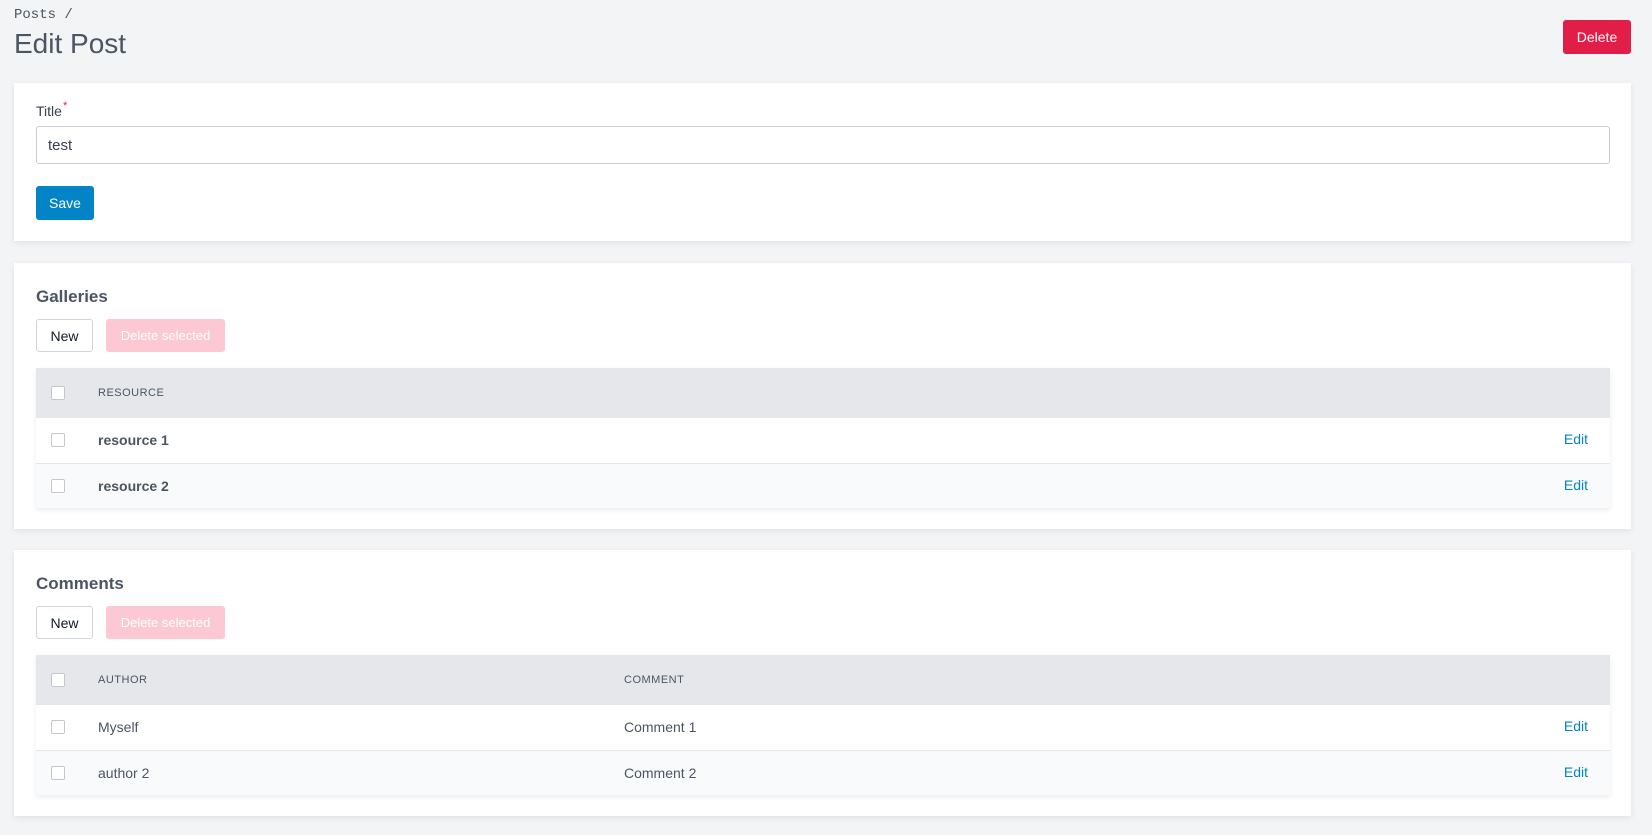  I want to click on required-mark: *, so click(65, 106).